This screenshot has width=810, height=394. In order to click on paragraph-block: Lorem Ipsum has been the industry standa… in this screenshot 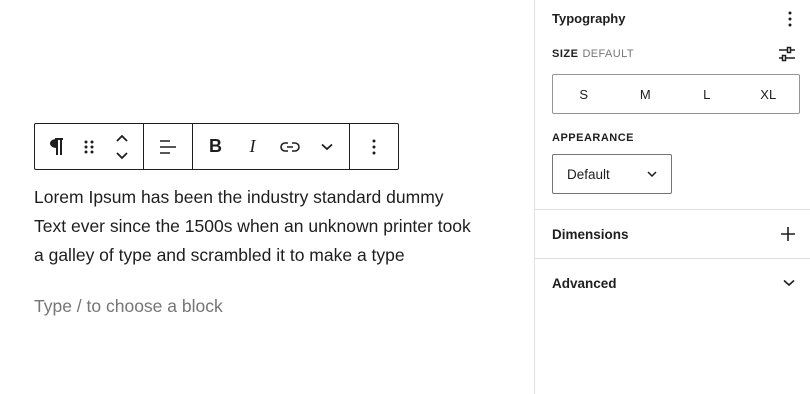, I will do `click(269, 226)`.